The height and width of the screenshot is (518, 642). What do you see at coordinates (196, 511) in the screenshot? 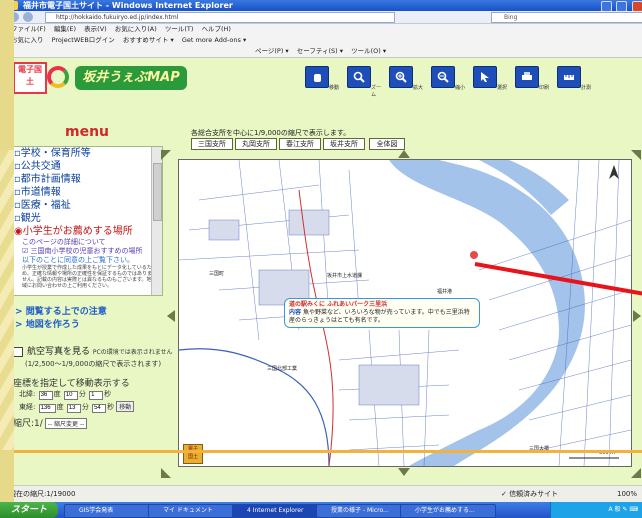
I see `task-documents: マイ ドキュメント` at bounding box center [196, 511].